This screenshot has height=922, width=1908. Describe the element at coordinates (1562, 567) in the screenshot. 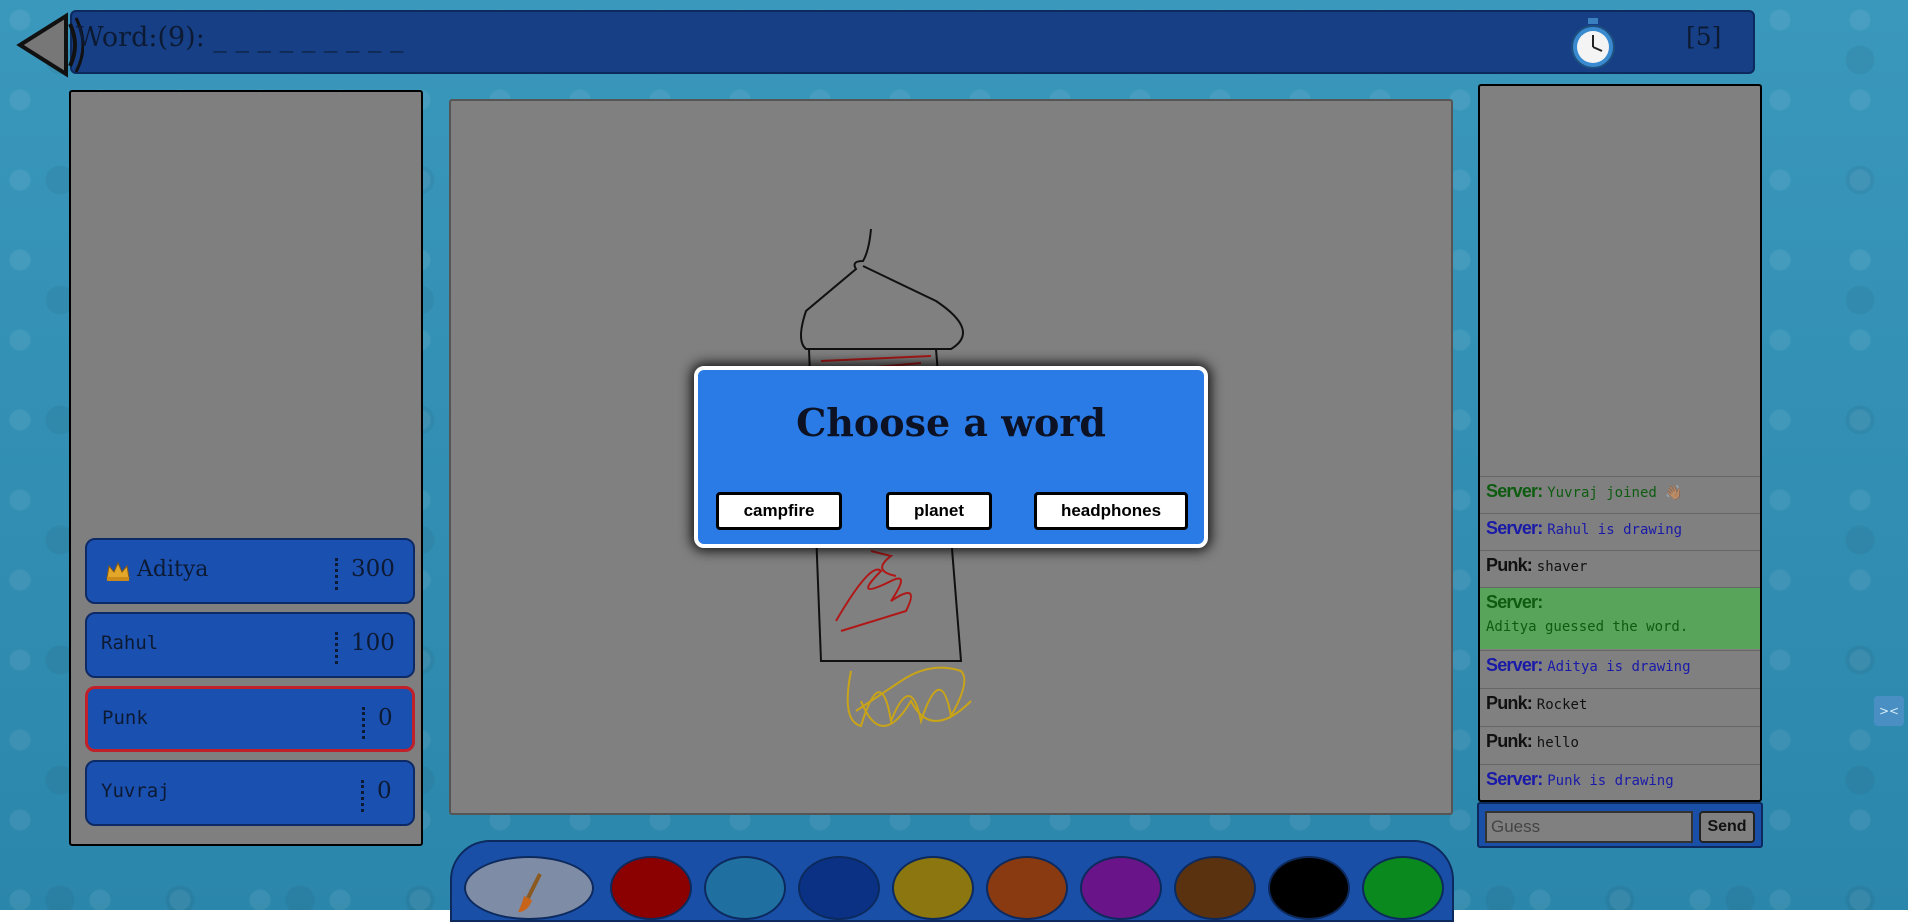

I see `chat-text: shaver` at that location.